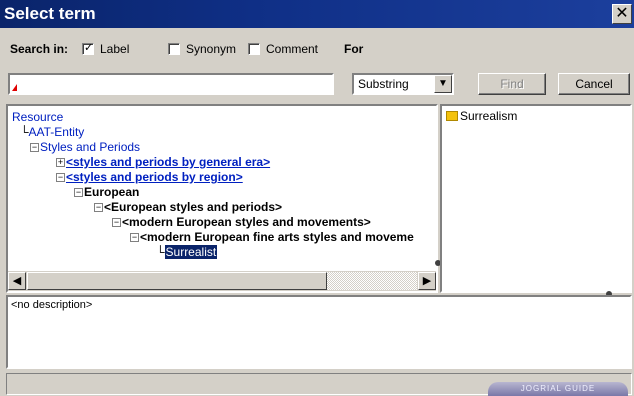 Image resolution: width=634 pixels, height=396 pixels. I want to click on search-input, so click(171, 84).